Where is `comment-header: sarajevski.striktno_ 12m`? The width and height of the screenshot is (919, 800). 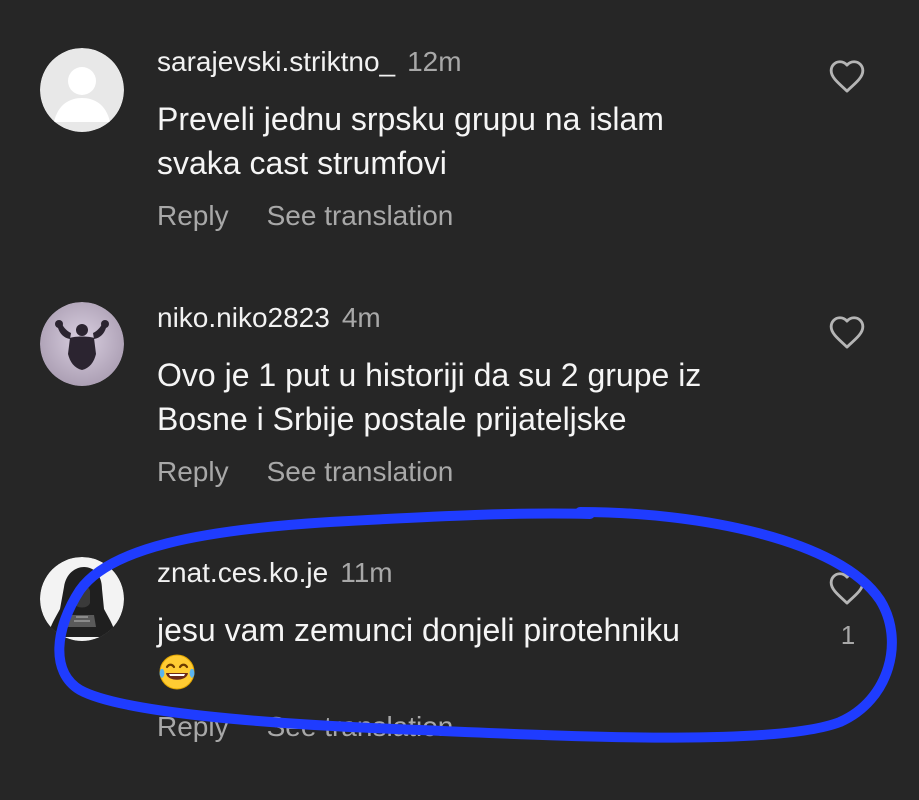
comment-header: sarajevski.striktno_ 12m is located at coordinates (309, 62).